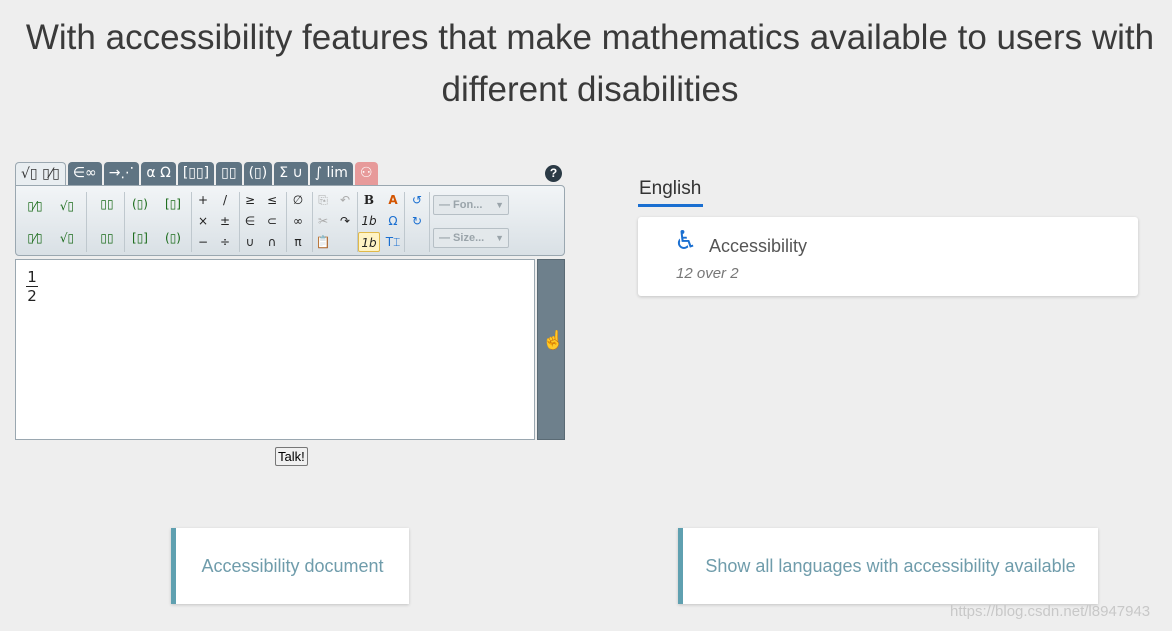 The height and width of the screenshot is (631, 1172). Describe the element at coordinates (393, 221) in the screenshot. I see `special-char-icon: Ω` at that location.